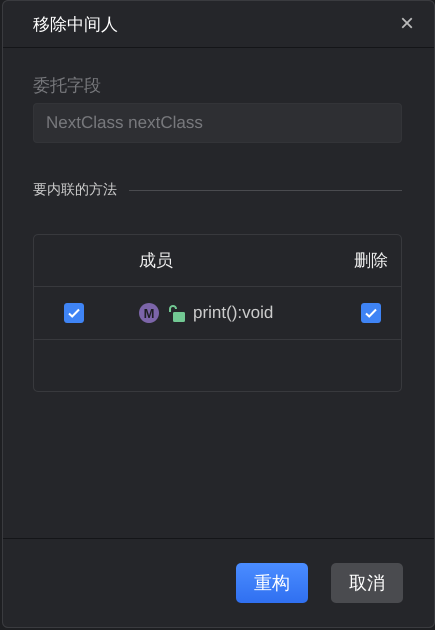 This screenshot has width=435, height=630. I want to click on section-title: 要内联的方法, so click(75, 190).